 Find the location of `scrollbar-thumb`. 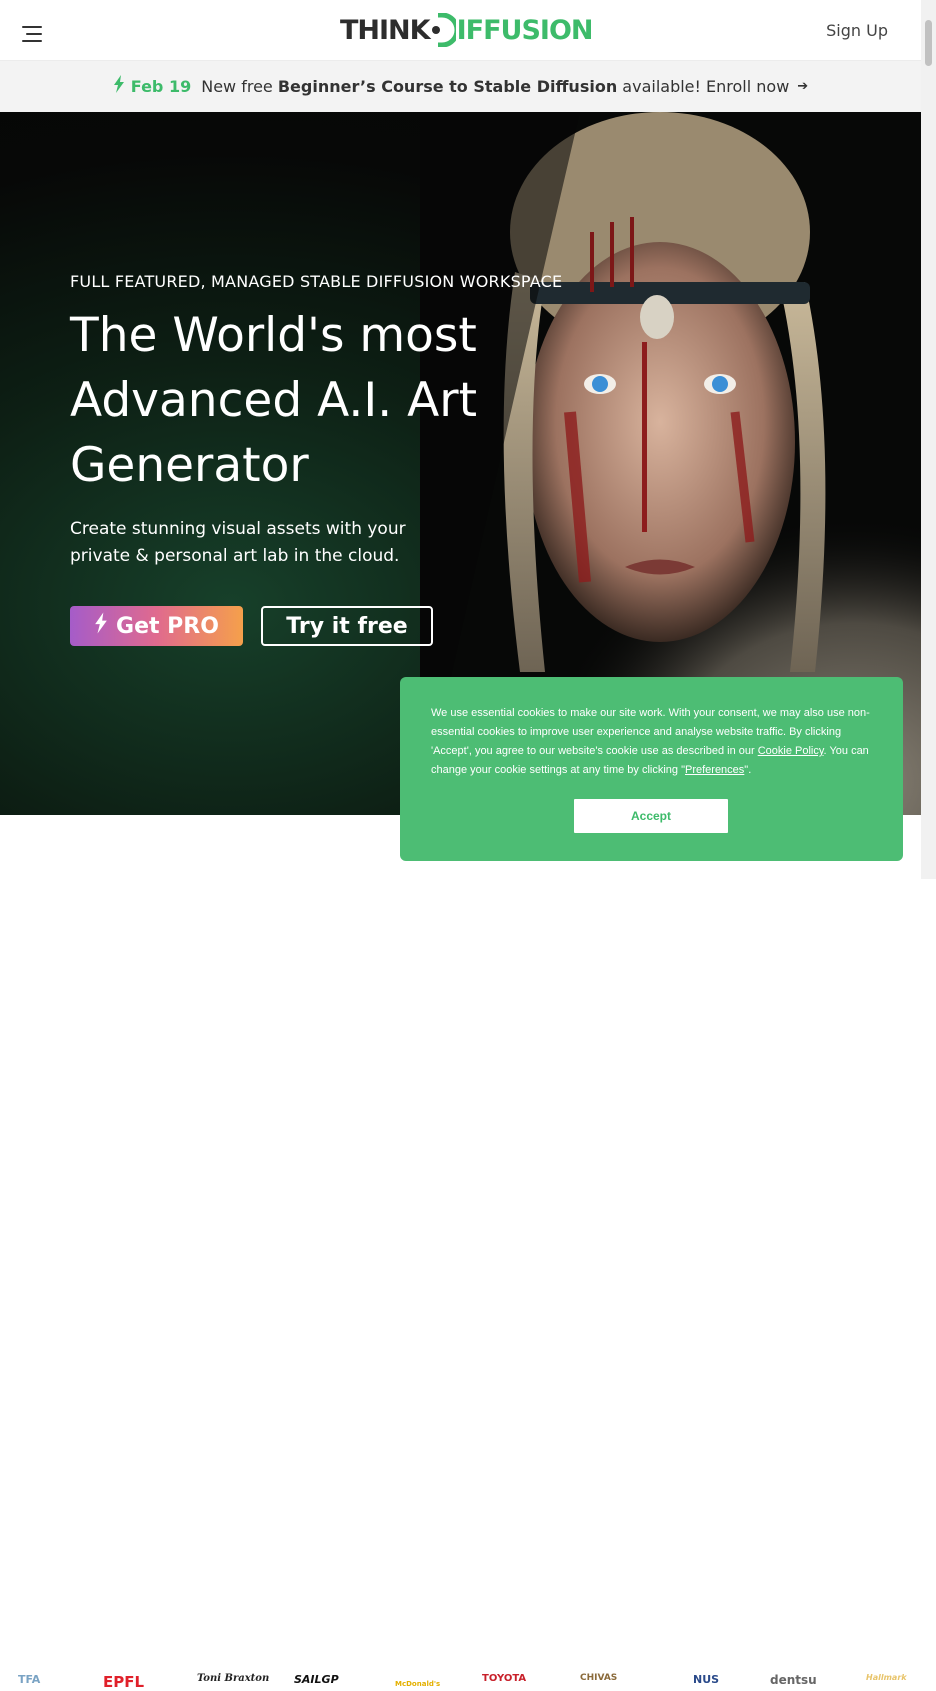

scrollbar-thumb is located at coordinates (928, 43).